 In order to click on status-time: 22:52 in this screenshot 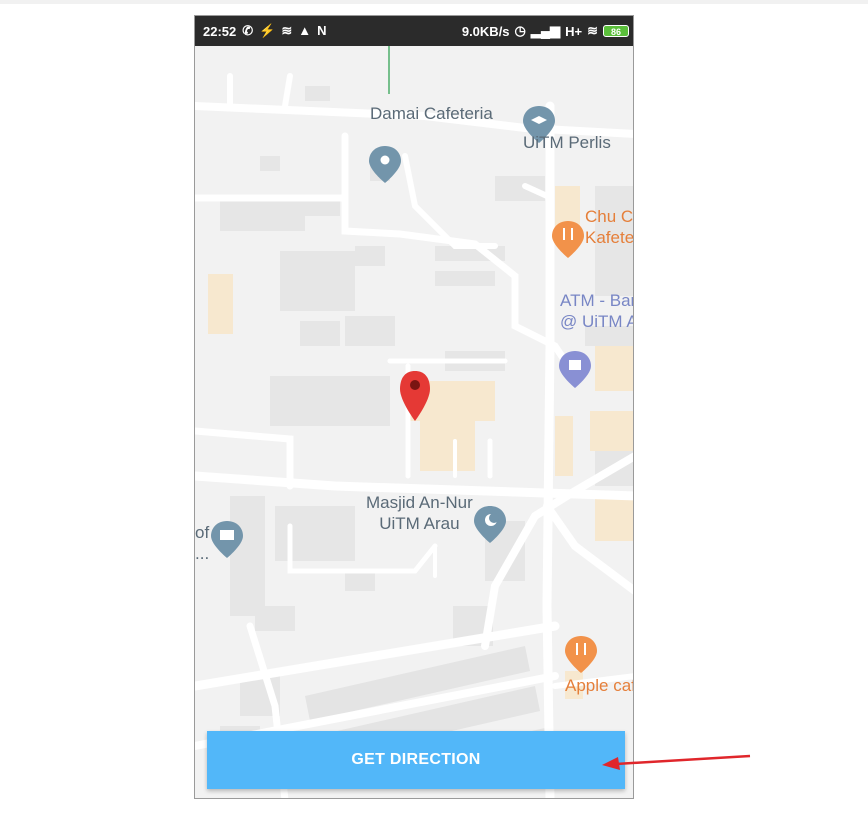, I will do `click(220, 31)`.